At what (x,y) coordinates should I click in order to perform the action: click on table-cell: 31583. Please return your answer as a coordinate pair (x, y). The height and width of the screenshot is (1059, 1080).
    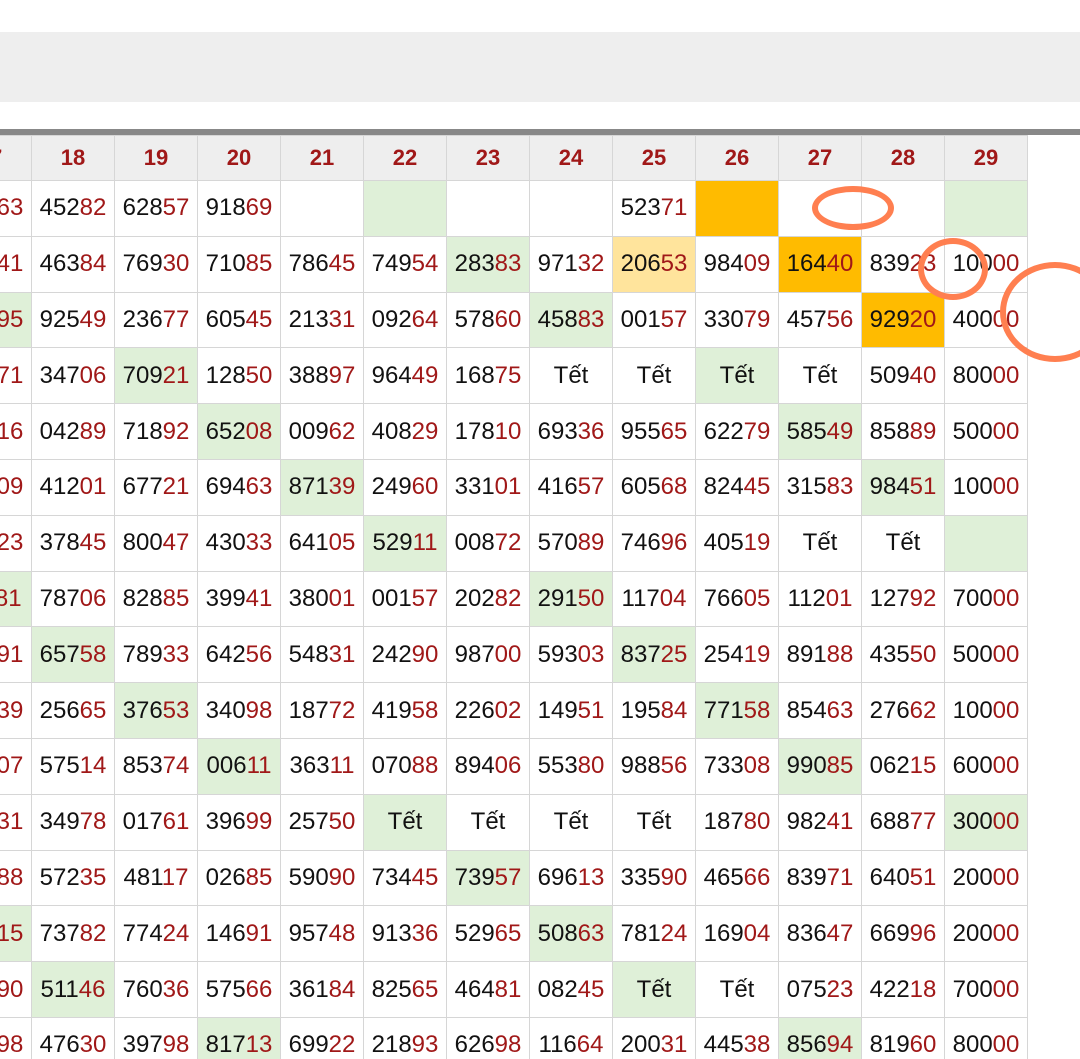
    Looking at the image, I should click on (820, 487).